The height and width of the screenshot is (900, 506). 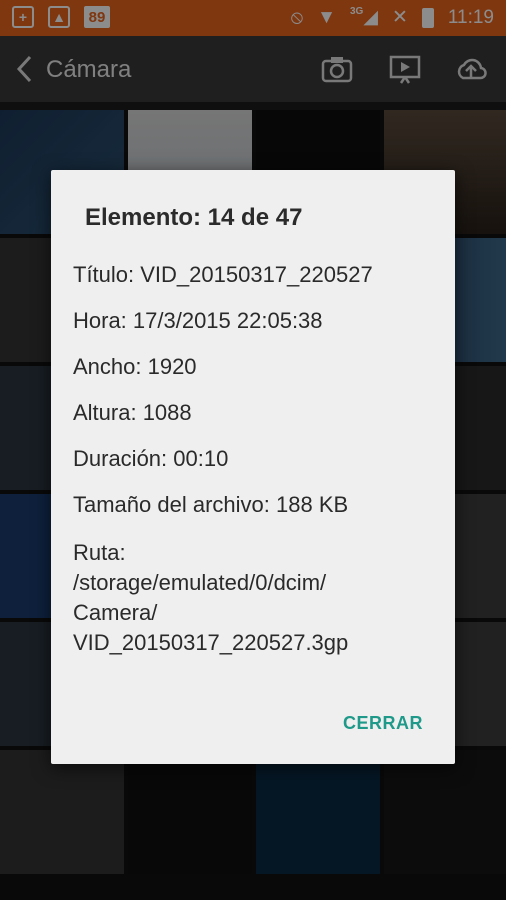 I want to click on detail-path-line: /storage/emulated/0/dcim/, so click(x=200, y=582).